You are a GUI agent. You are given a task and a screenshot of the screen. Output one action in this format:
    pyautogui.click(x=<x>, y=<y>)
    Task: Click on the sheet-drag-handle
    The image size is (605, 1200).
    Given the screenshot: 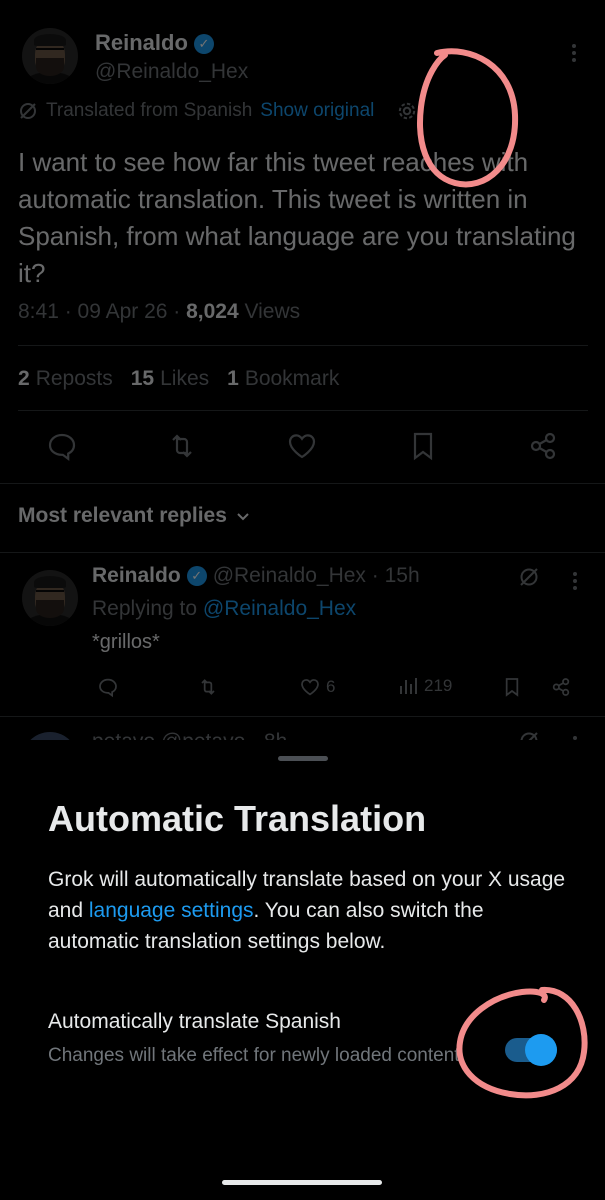 What is the action you would take?
    pyautogui.click(x=303, y=758)
    